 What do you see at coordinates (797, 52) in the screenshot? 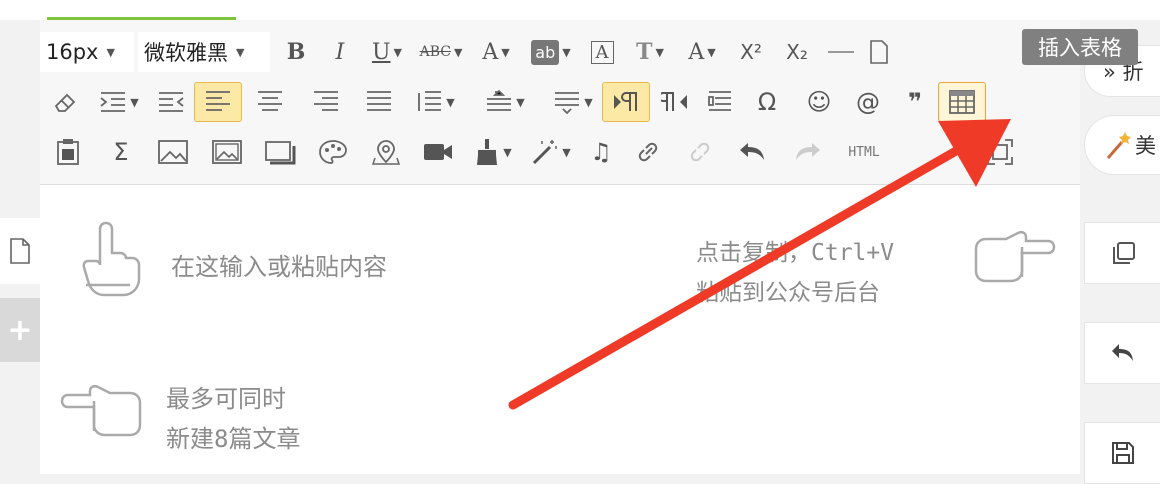
I see `subscript-button: X₂` at bounding box center [797, 52].